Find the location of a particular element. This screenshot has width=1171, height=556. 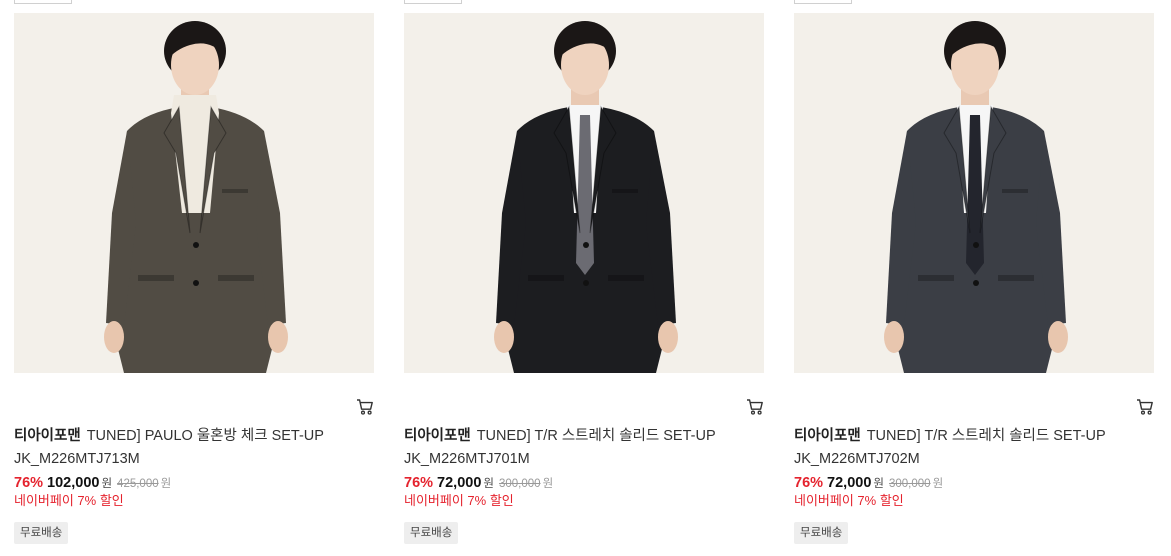

product-name: TUNED] PAULO 울혼방 체크 SET-UP is located at coordinates (205, 436).